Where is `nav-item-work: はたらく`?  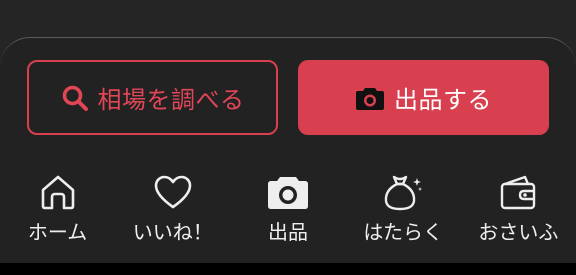 nav-item-work: はたらく is located at coordinates (403, 207).